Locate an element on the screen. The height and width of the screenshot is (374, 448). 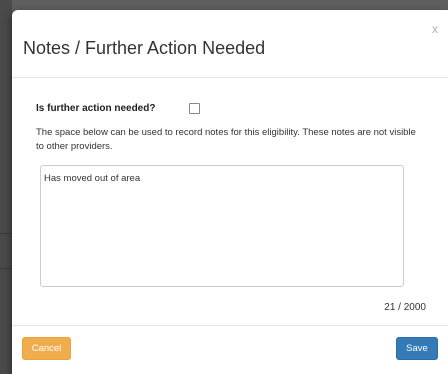
further-action-label: Is further action needed? is located at coordinates (96, 108).